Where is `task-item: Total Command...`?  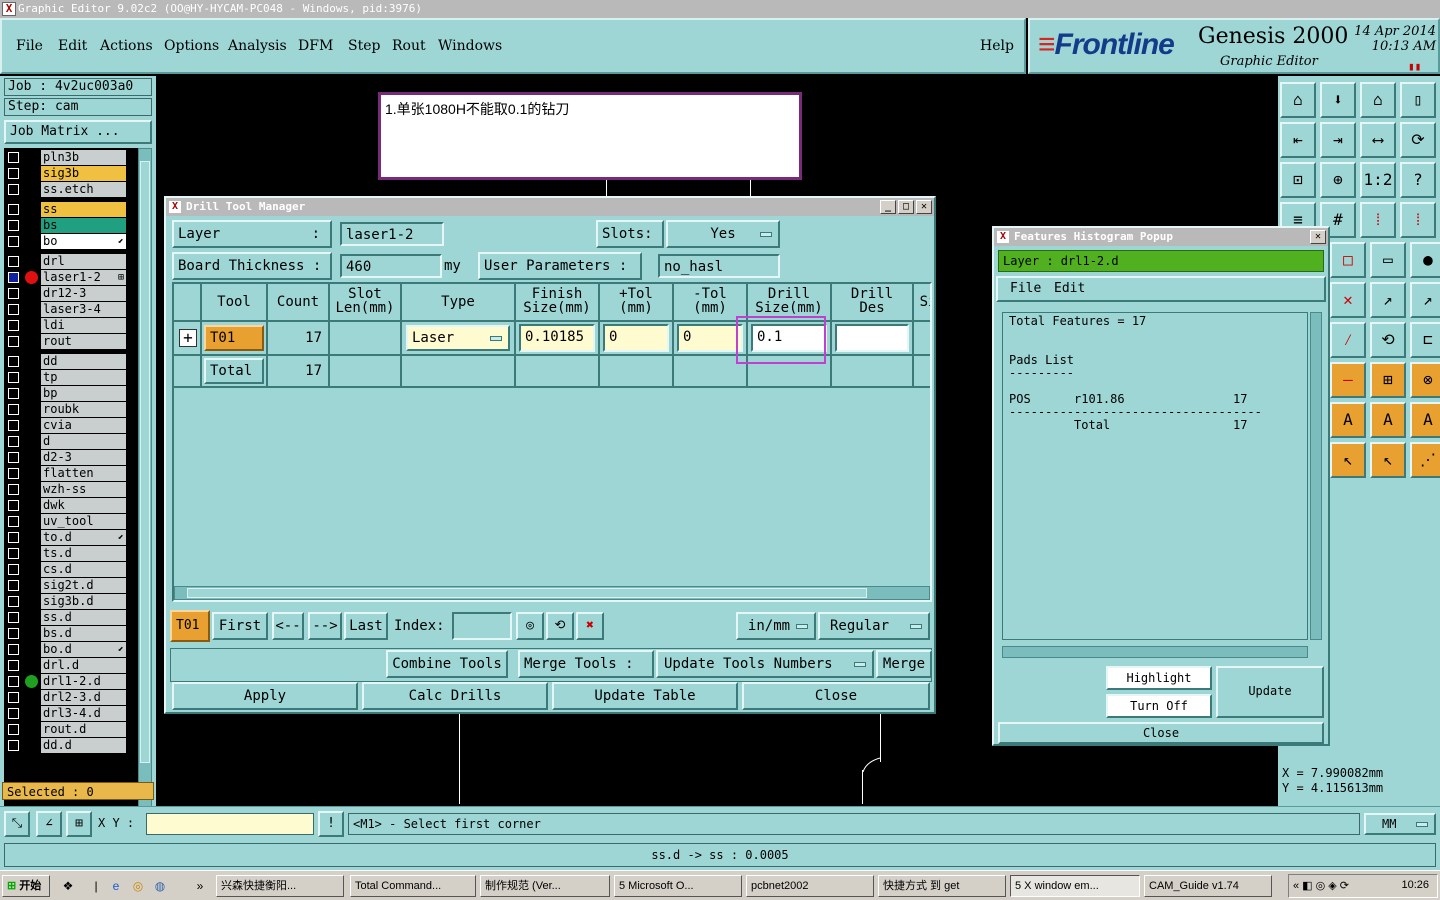
task-item: Total Command... is located at coordinates (413, 886).